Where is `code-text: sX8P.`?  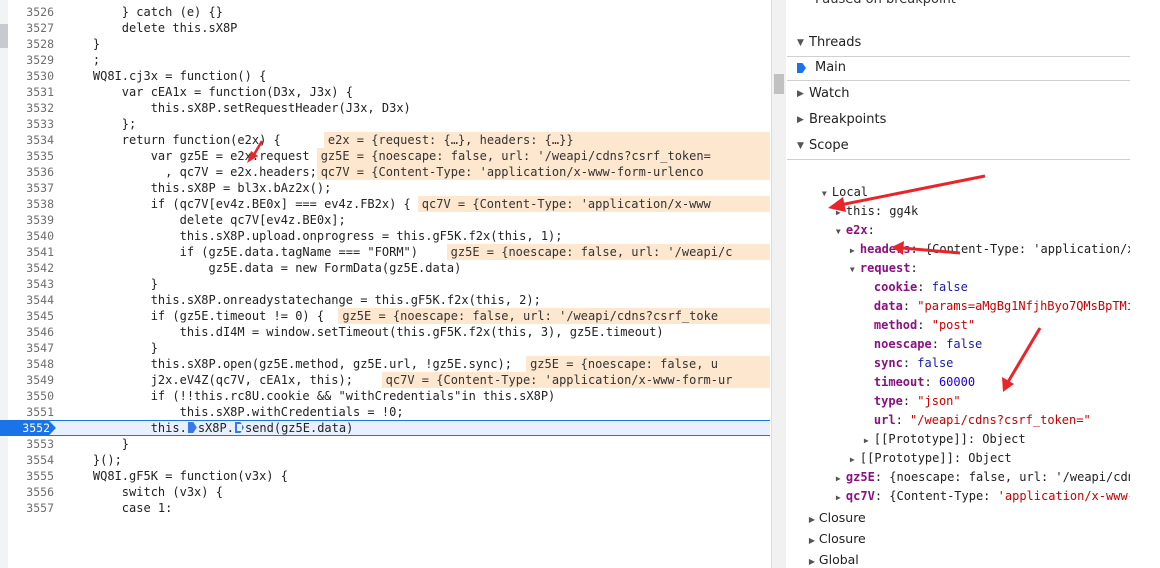
code-text: sX8P. is located at coordinates (215, 428).